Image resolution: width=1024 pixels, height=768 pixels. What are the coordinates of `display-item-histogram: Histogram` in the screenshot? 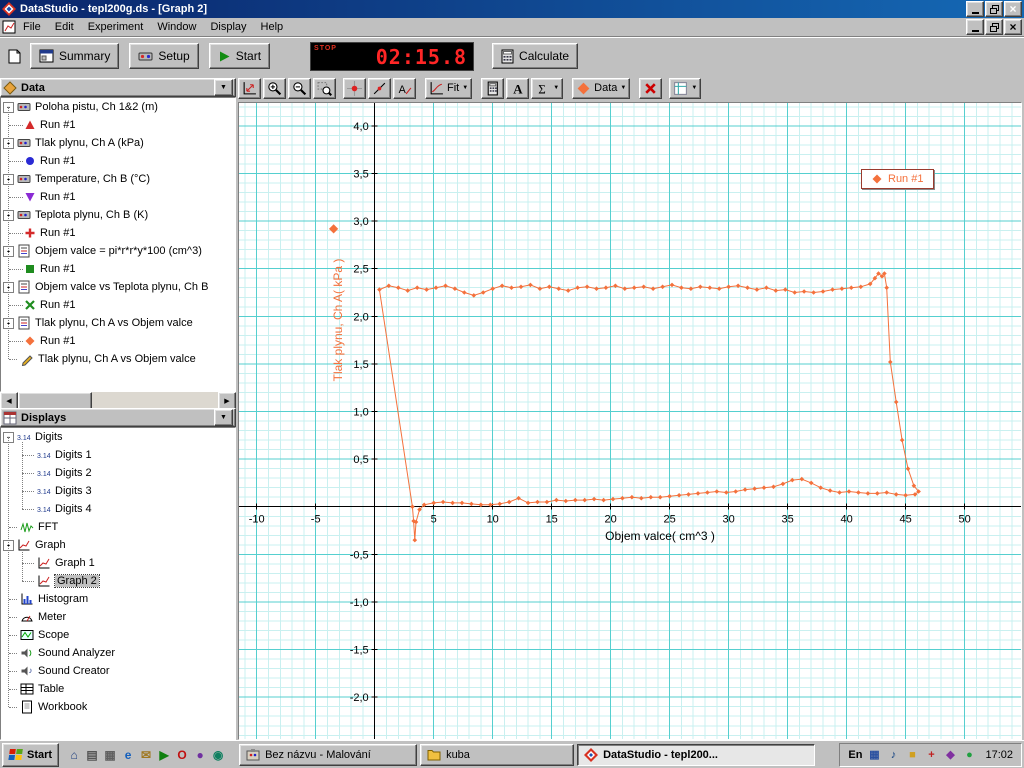 It's located at (118, 599).